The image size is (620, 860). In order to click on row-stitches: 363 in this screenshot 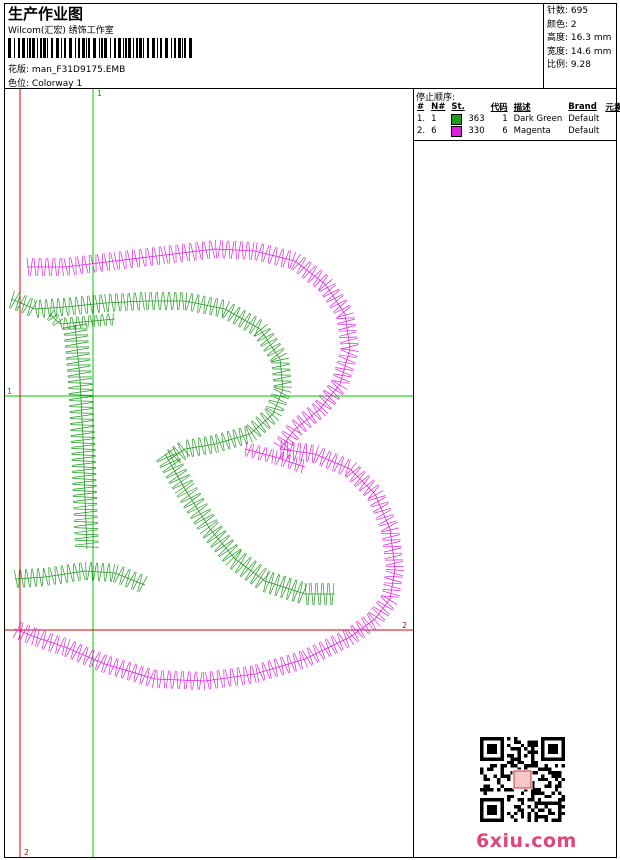, I will do `click(476, 119)`.